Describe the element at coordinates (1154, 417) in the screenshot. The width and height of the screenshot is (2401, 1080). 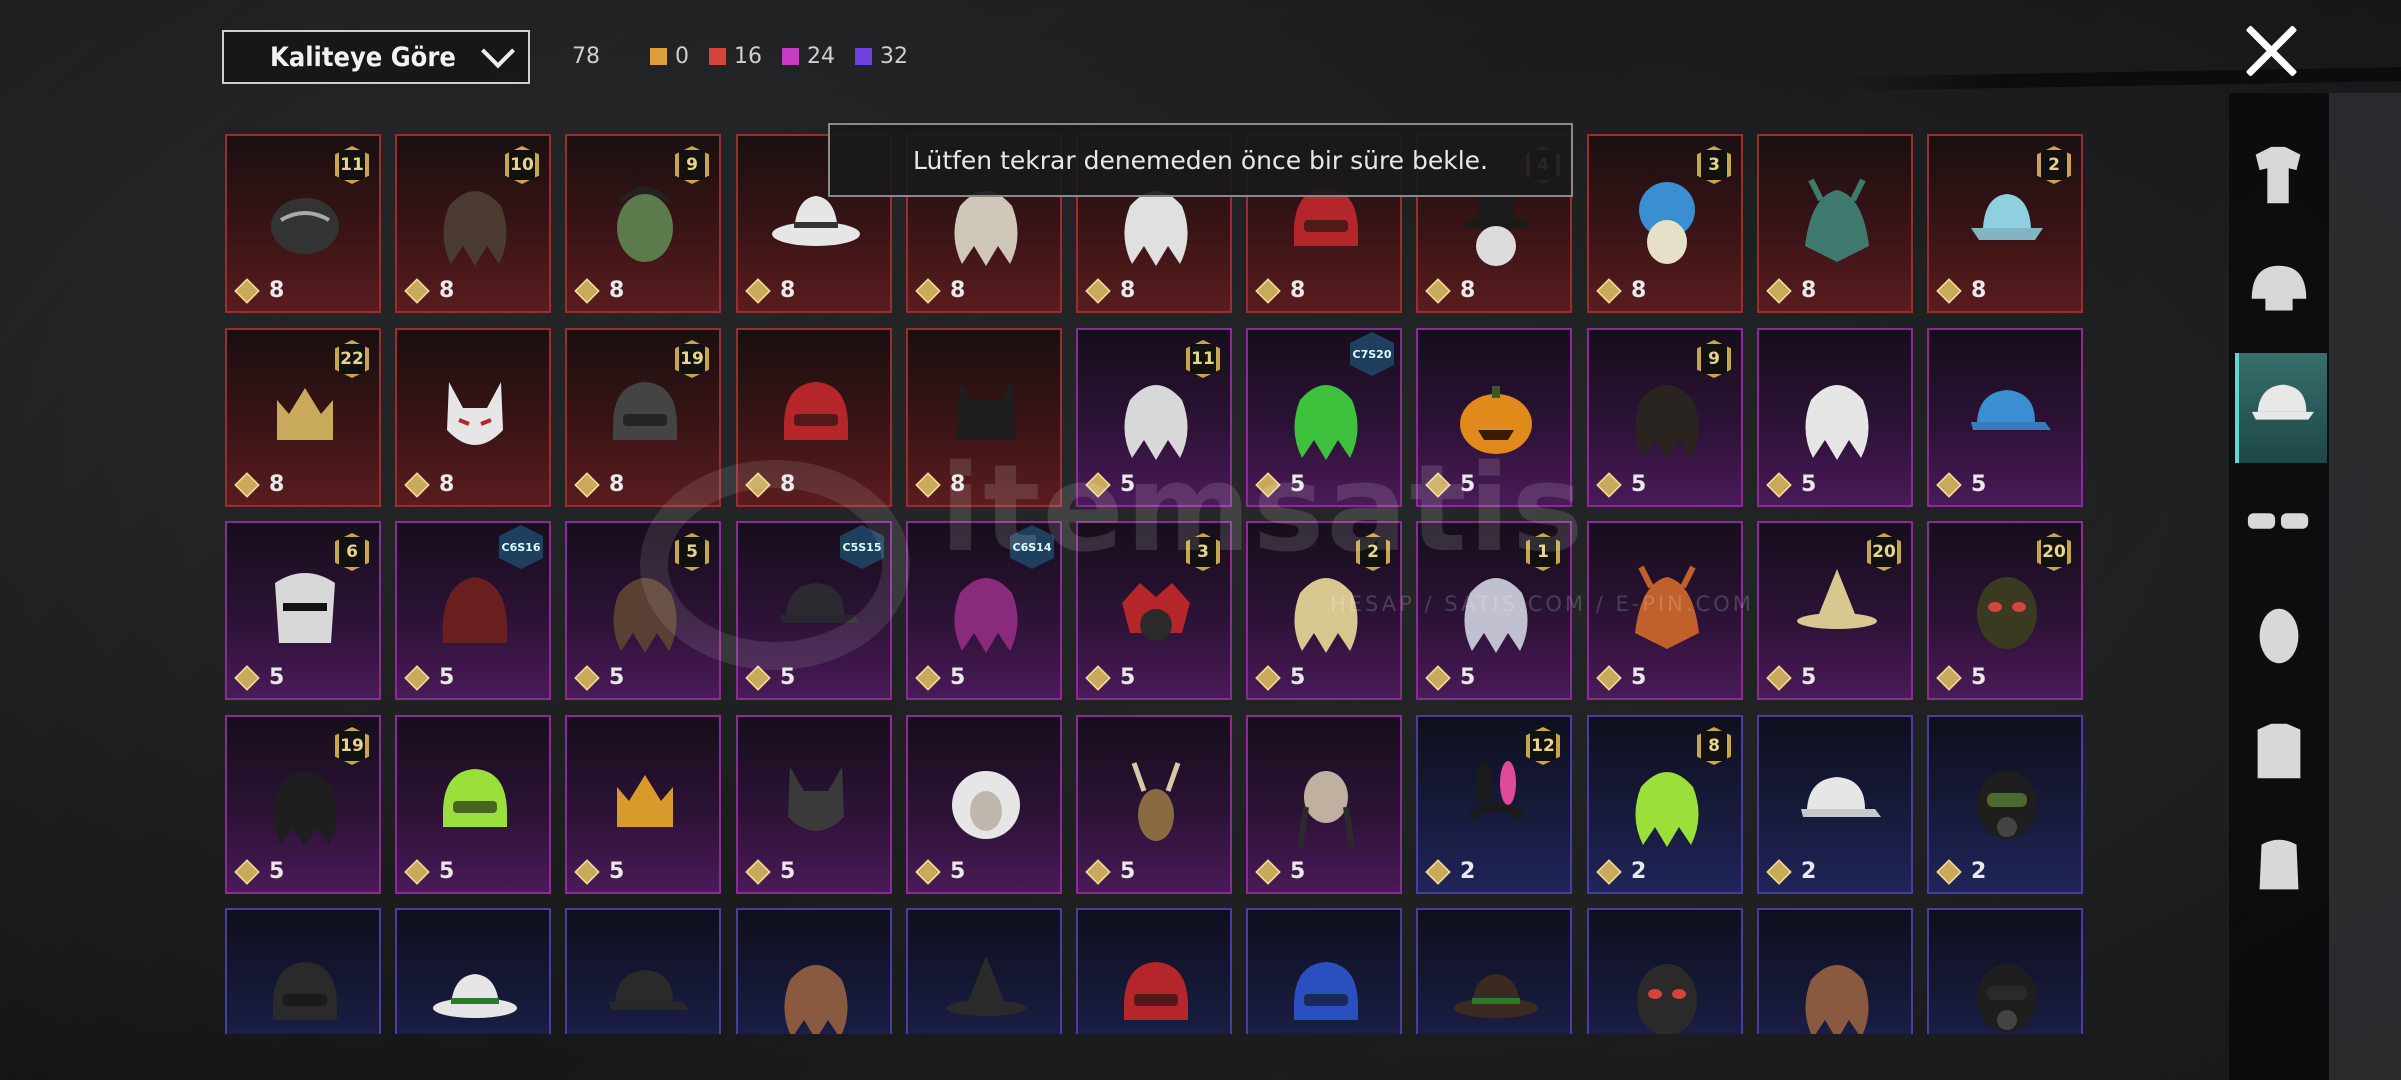
I see `item-card: 11 5` at that location.